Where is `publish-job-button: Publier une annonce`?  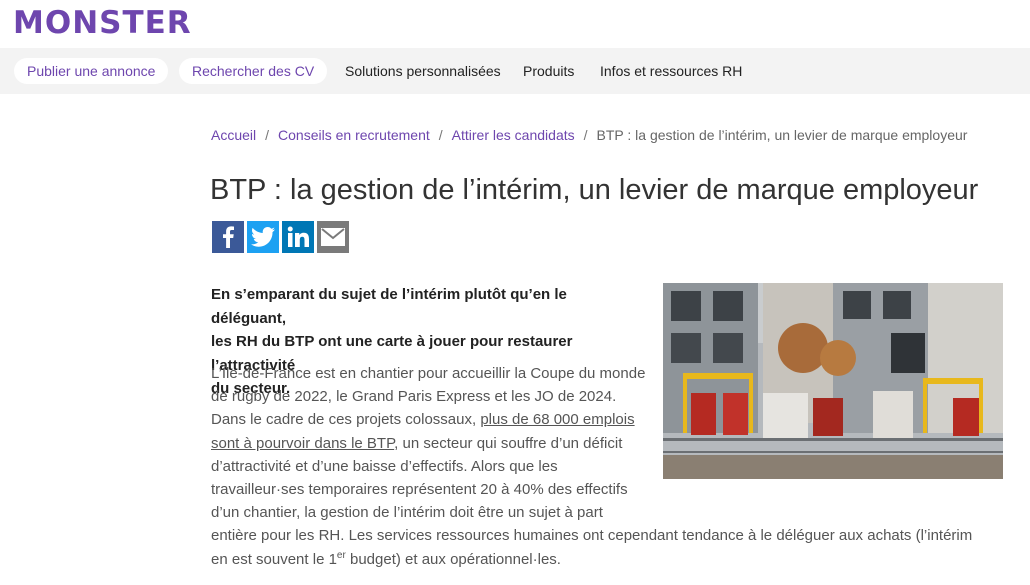 publish-job-button: Publier une annonce is located at coordinates (91, 71).